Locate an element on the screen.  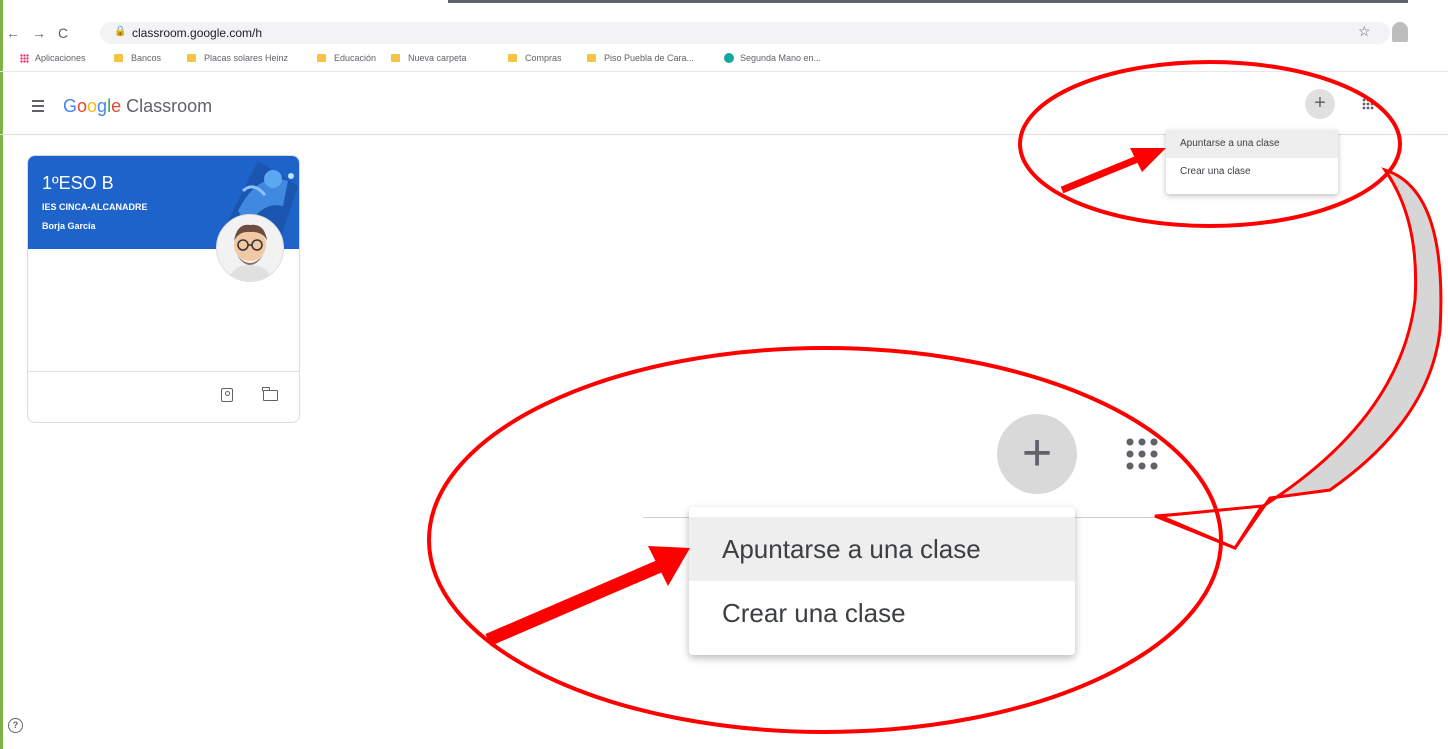
google-apps-icon-zoomed is located at coordinates (1142, 454).